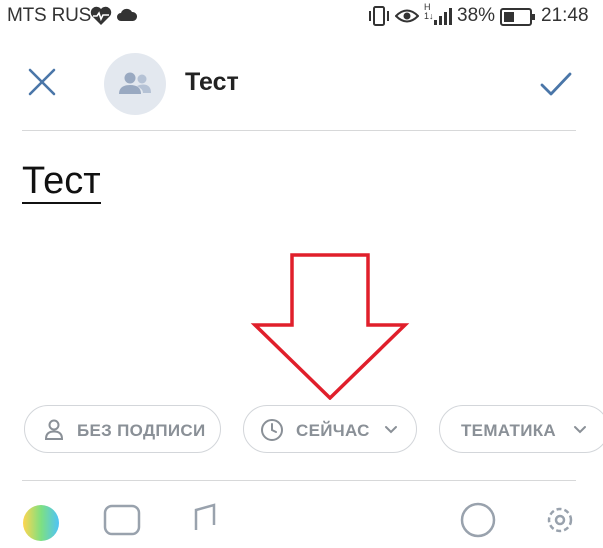 This screenshot has height=548, width=603. What do you see at coordinates (101, 18) in the screenshot?
I see `health-heart-icon` at bounding box center [101, 18].